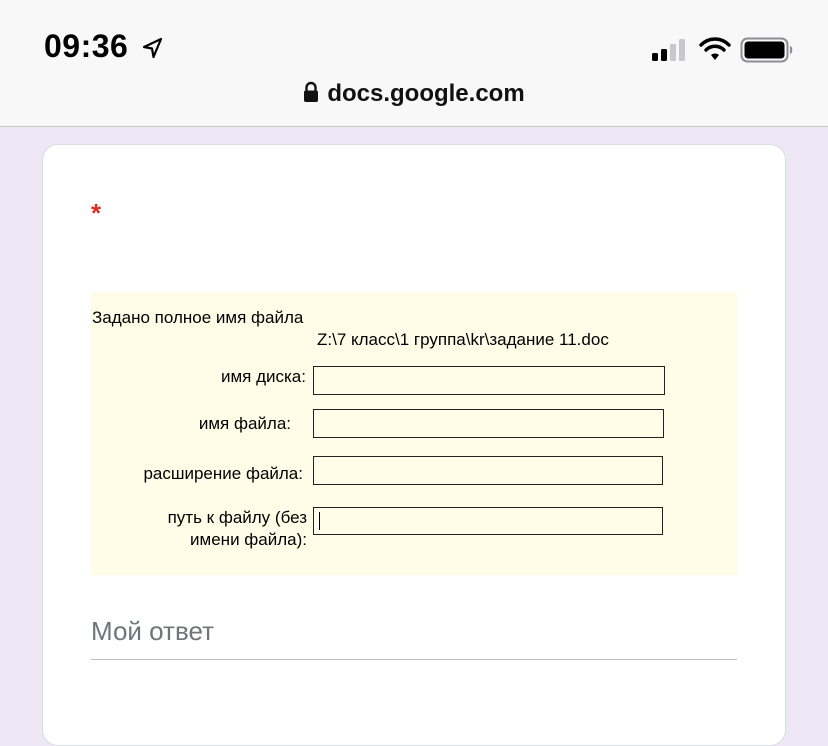 Image resolution: width=828 pixels, height=746 pixels. Describe the element at coordinates (319, 521) in the screenshot. I see `text-caret` at that location.